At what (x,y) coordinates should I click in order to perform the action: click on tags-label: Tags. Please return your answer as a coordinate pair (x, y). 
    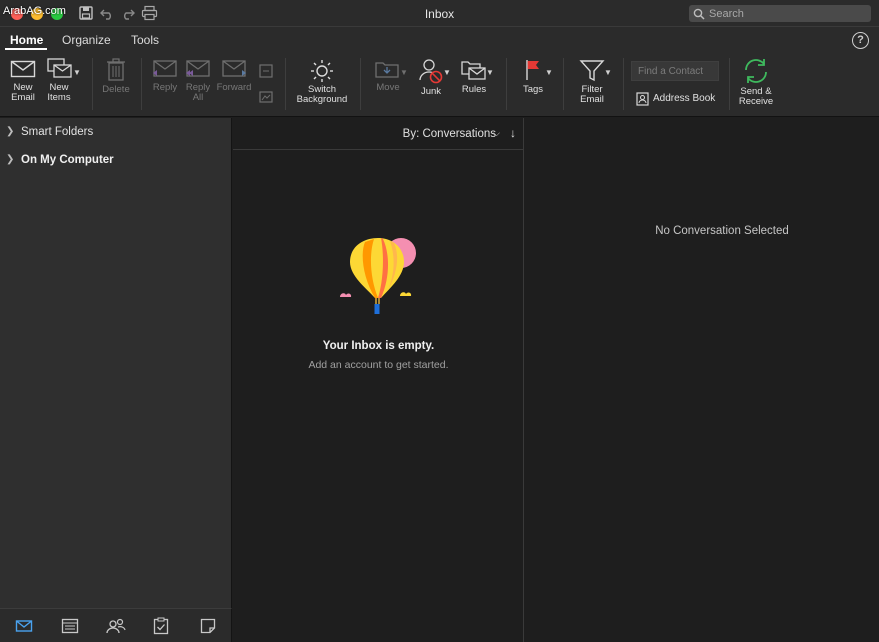
    Looking at the image, I should click on (533, 89).